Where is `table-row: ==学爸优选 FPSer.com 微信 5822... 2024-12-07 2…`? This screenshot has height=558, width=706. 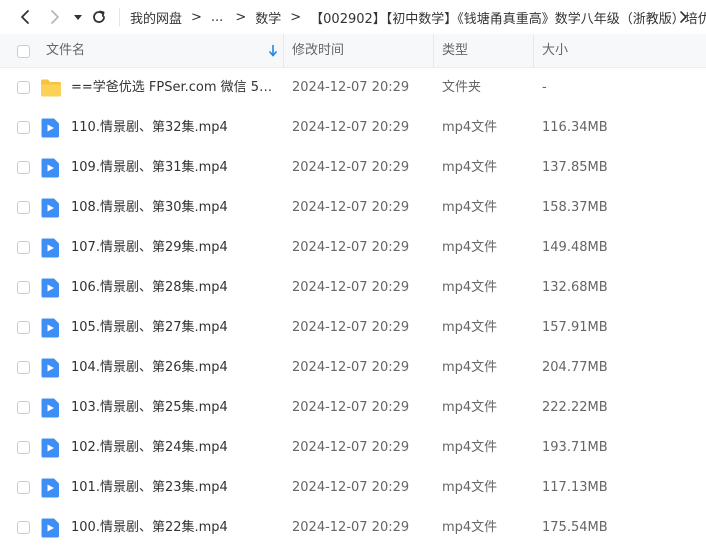 table-row: ==学爸优选 FPSer.com 微信 5822... 2024-12-07 2… is located at coordinates (353, 88).